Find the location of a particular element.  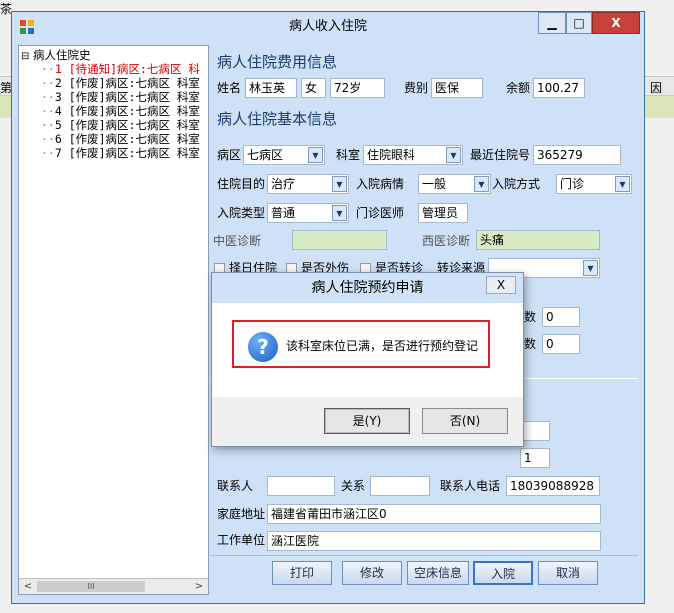

tree-item: ··3 [作废]病区:七病区 科室 is located at coordinates (120, 97).